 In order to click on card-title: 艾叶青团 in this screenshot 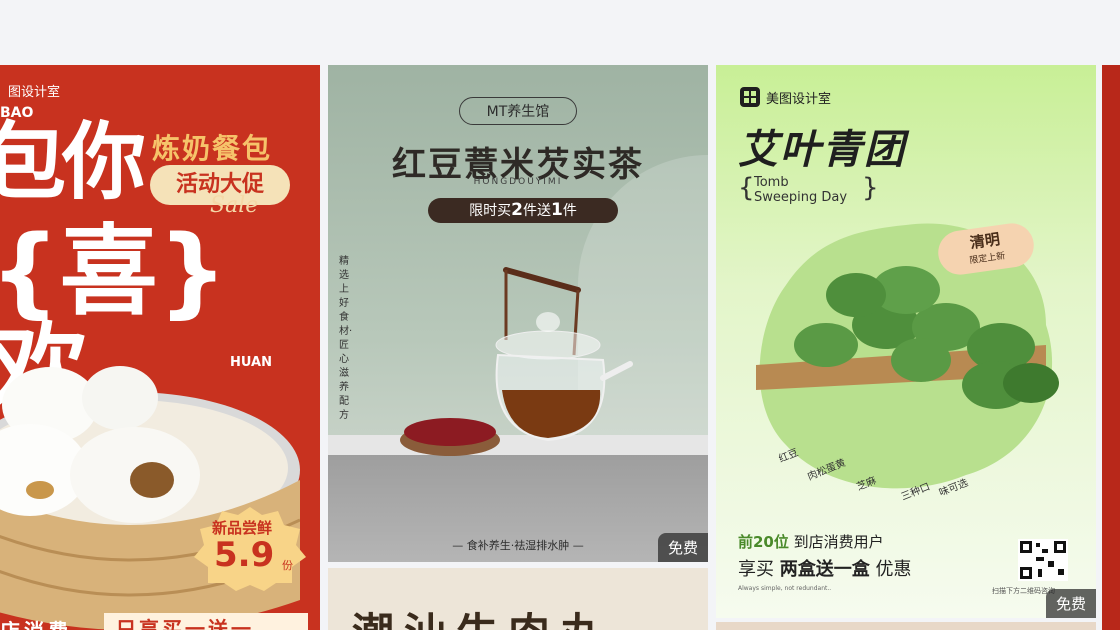, I will do `click(822, 150)`.